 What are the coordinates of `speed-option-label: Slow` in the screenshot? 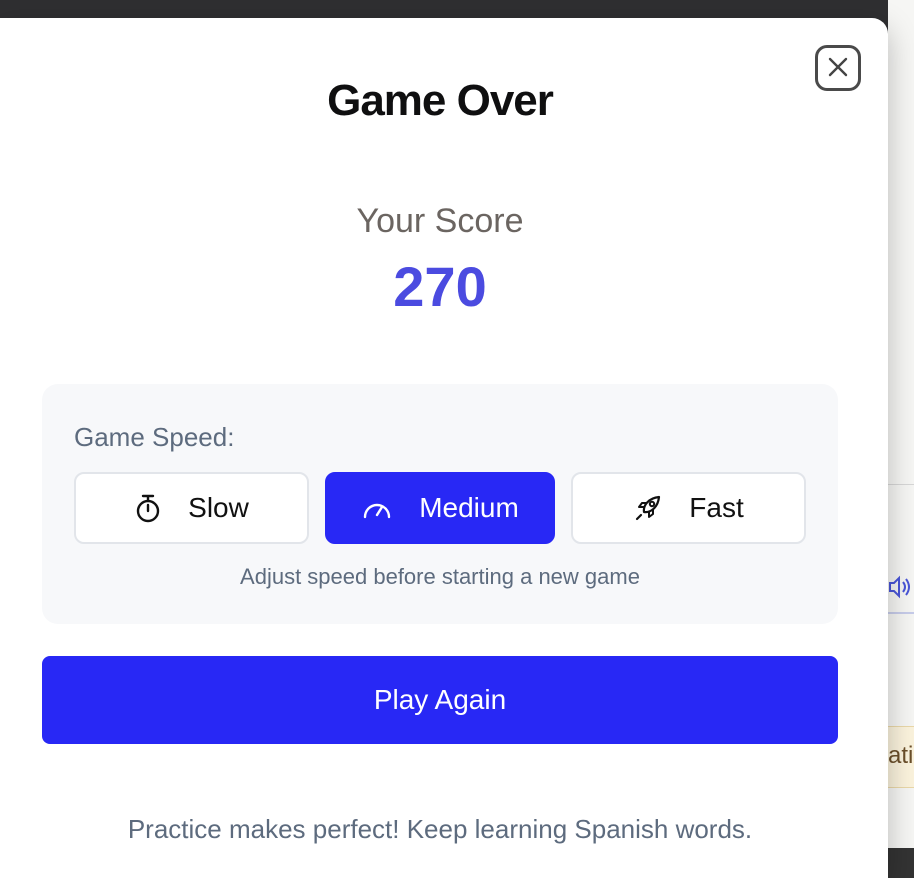 It's located at (218, 507).